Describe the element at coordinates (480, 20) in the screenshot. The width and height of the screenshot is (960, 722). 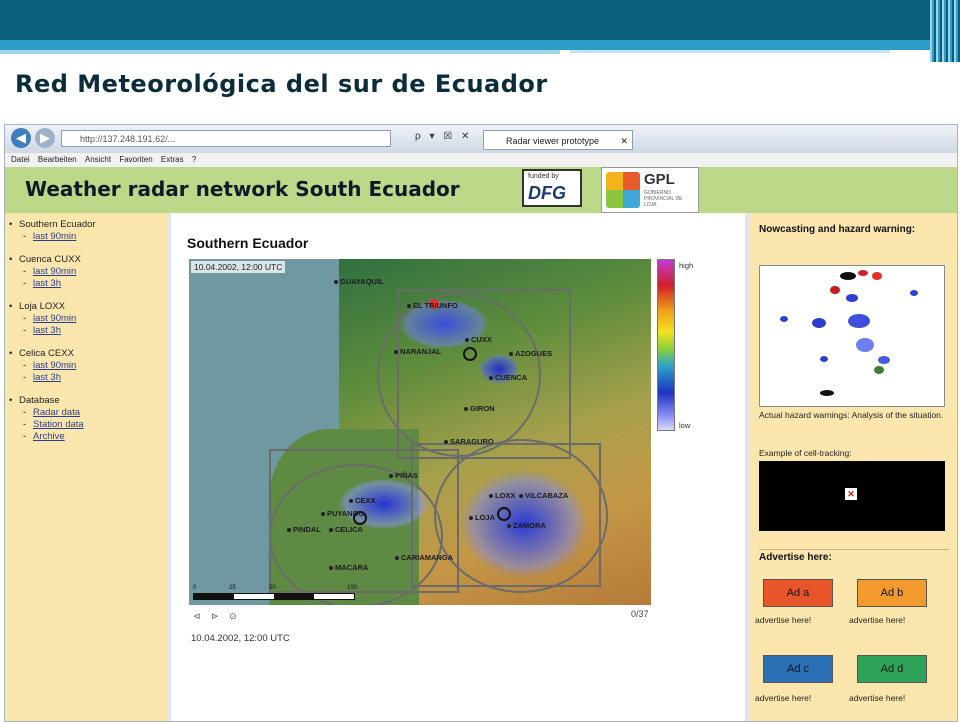
I see `slide-top-band` at that location.